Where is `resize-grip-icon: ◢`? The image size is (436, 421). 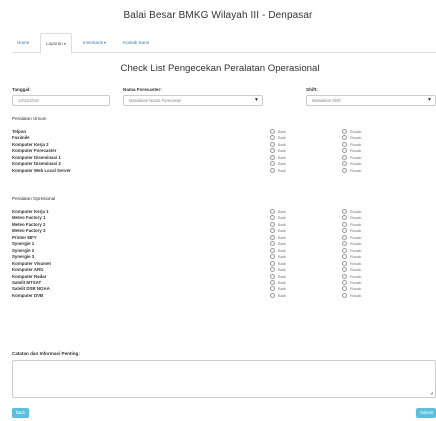
resize-grip-icon: ◢ is located at coordinates (431, 393).